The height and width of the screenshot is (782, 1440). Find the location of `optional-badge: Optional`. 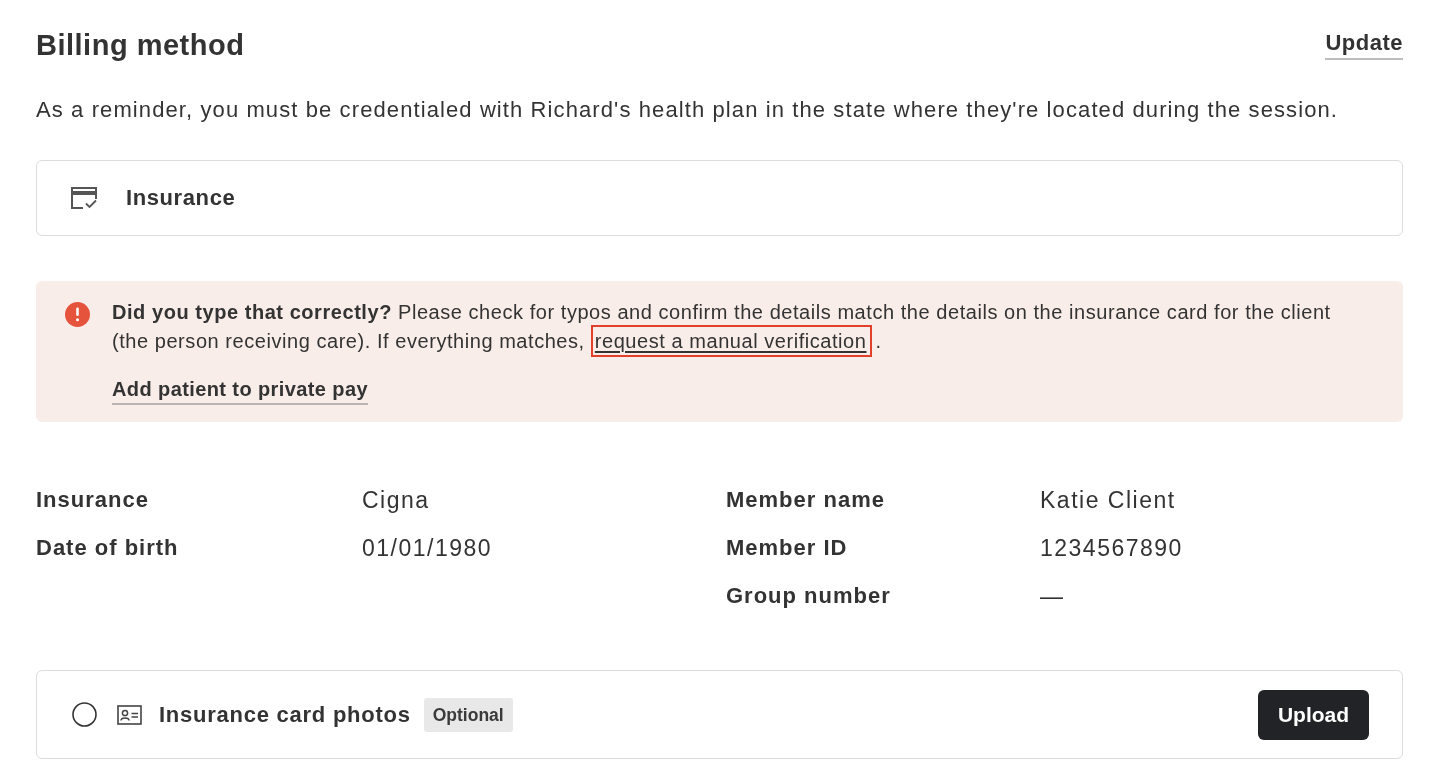

optional-badge: Optional is located at coordinates (468, 714).